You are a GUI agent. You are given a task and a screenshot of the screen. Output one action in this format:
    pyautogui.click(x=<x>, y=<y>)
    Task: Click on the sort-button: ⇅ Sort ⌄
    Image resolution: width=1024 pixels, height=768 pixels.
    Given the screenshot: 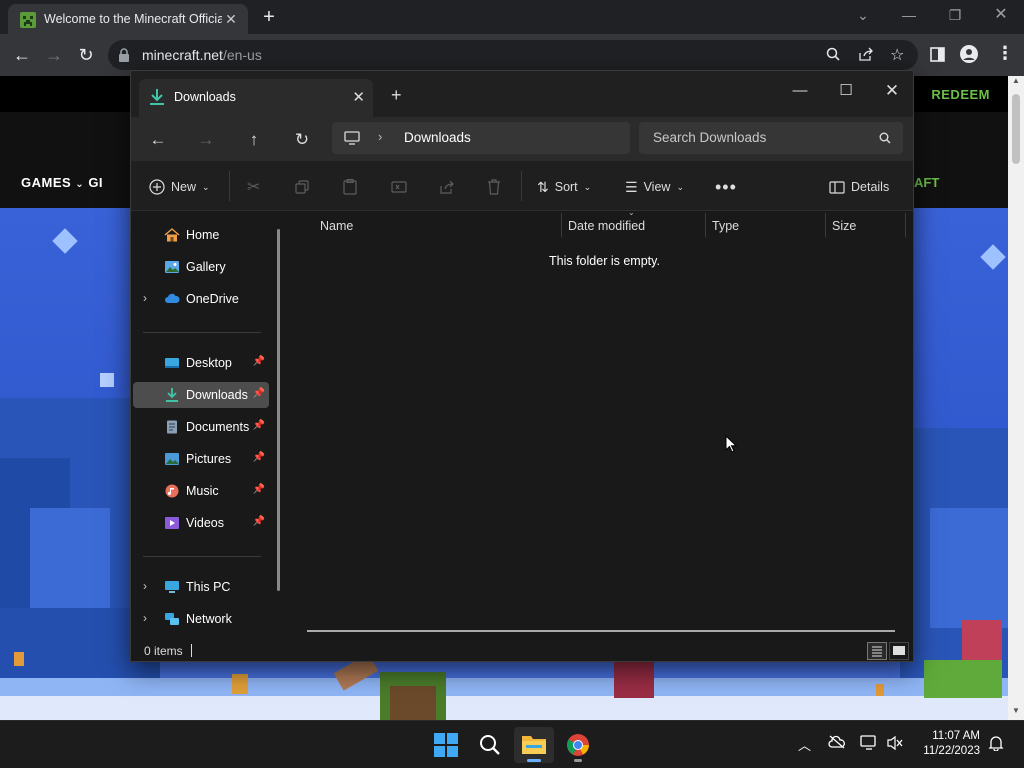 What is the action you would take?
    pyautogui.click(x=564, y=187)
    